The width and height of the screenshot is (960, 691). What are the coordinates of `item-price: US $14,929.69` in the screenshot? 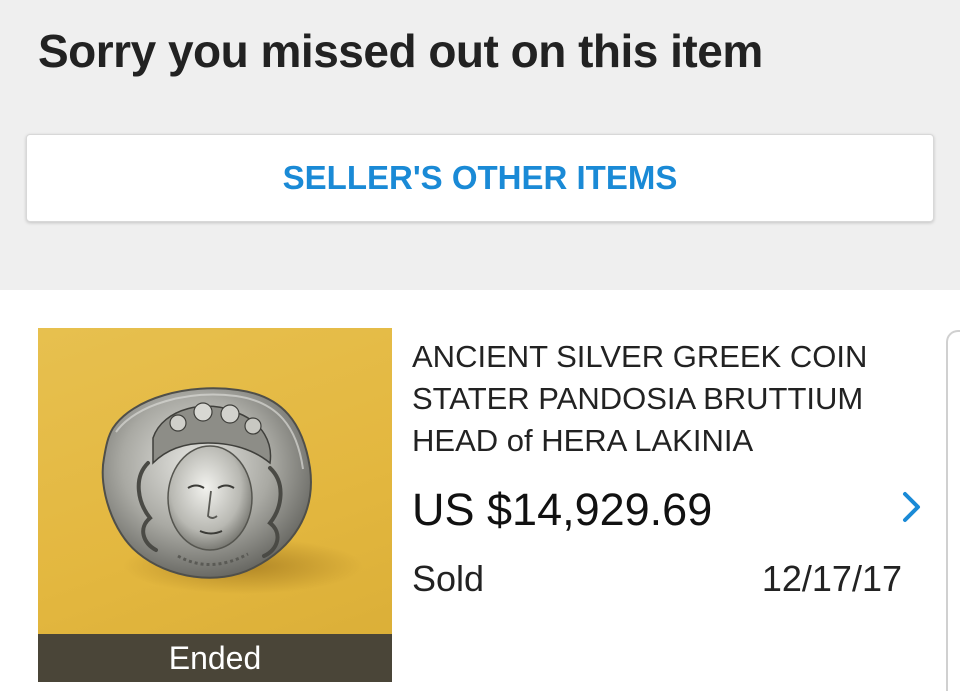 It's located at (562, 509).